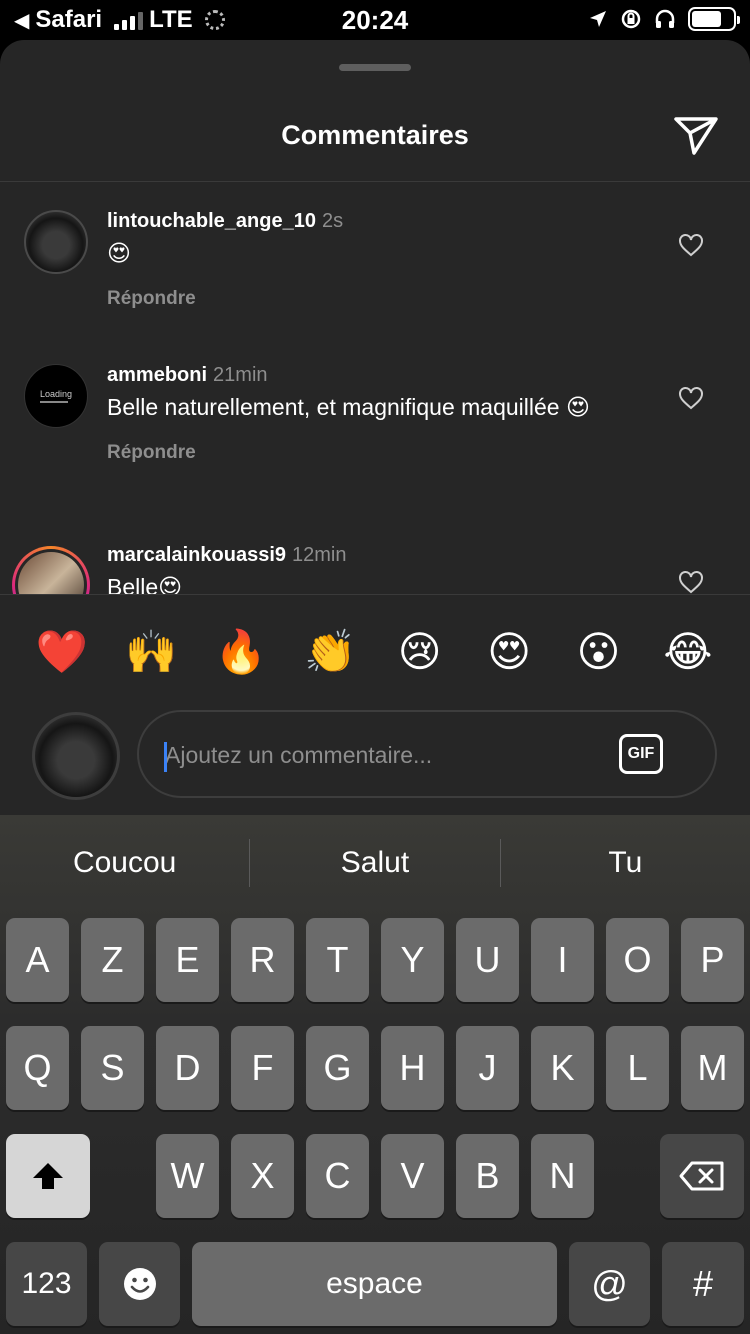 The image size is (750, 1334). Describe the element at coordinates (337, 1068) in the screenshot. I see `key-g: G` at that location.